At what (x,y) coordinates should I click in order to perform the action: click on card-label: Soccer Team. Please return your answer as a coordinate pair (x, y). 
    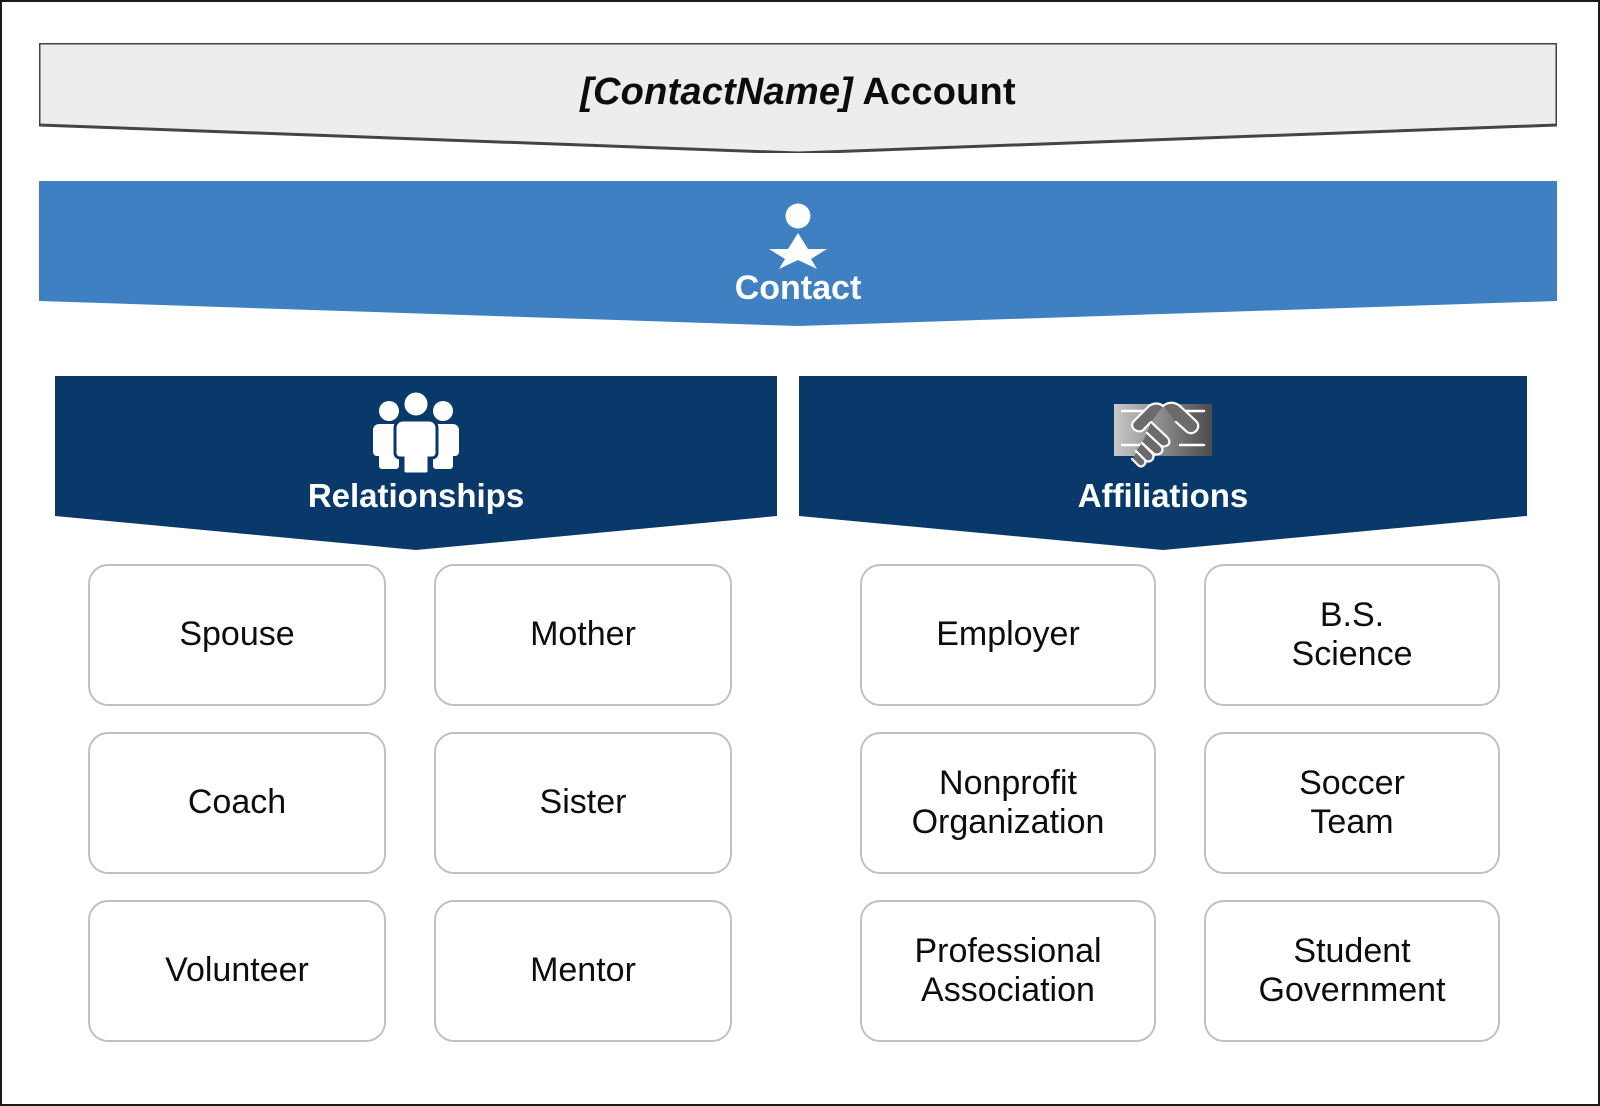
    Looking at the image, I should click on (1352, 802).